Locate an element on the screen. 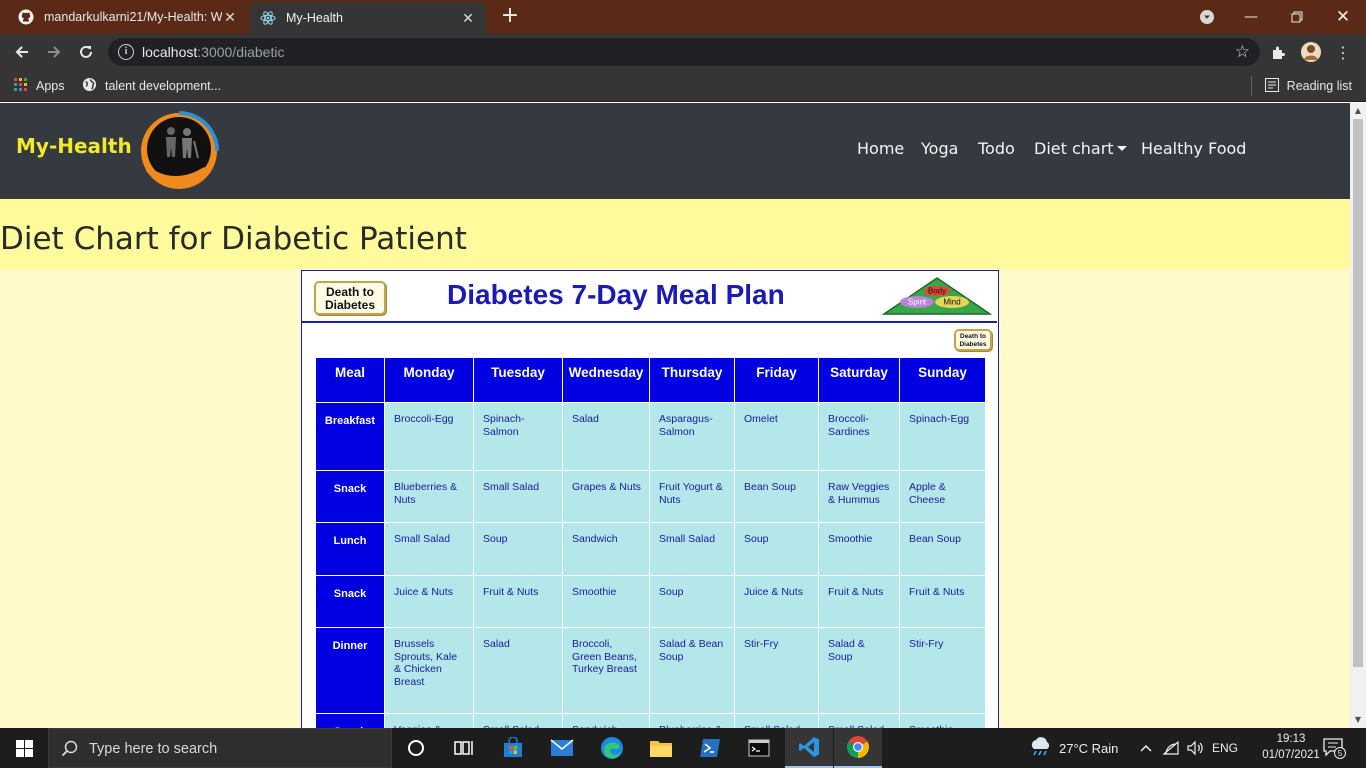 This screenshot has height=768, width=1366. address-bar: i localhost:3000/diabetic ☆ is located at coordinates (684, 52).